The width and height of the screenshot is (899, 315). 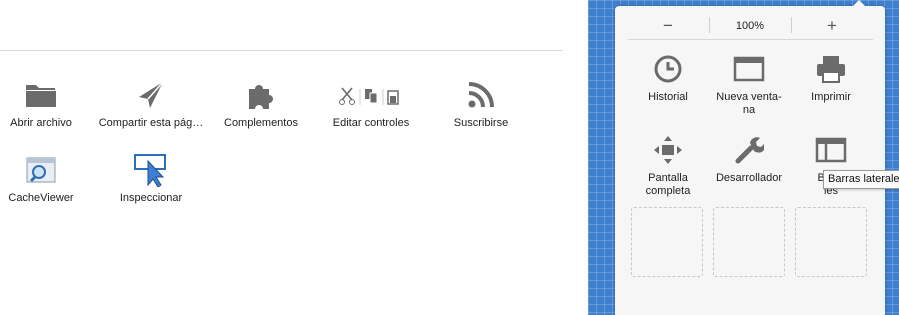 I want to click on zoom-in-button: +, so click(x=832, y=26).